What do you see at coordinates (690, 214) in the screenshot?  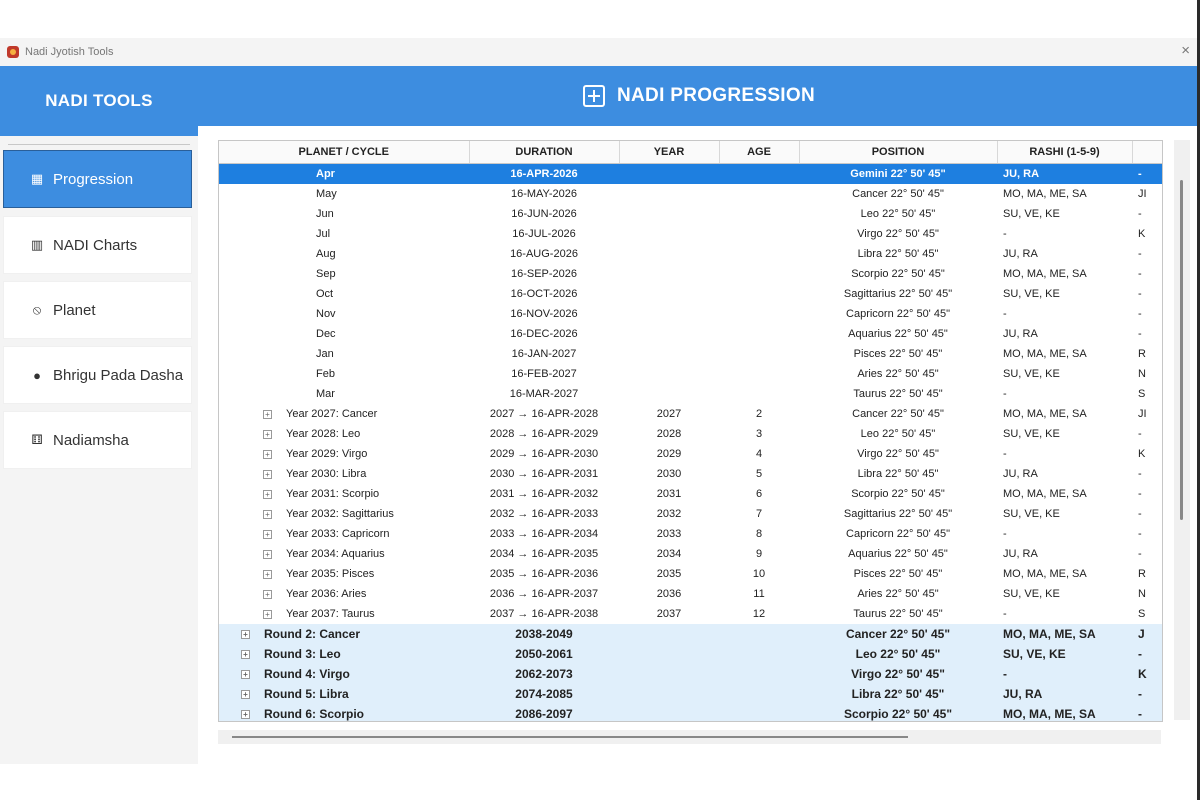 I see `table-row-month: Jun 16-JUN-2026 Leo 22° 50' 45" SU, VE, KE -` at bounding box center [690, 214].